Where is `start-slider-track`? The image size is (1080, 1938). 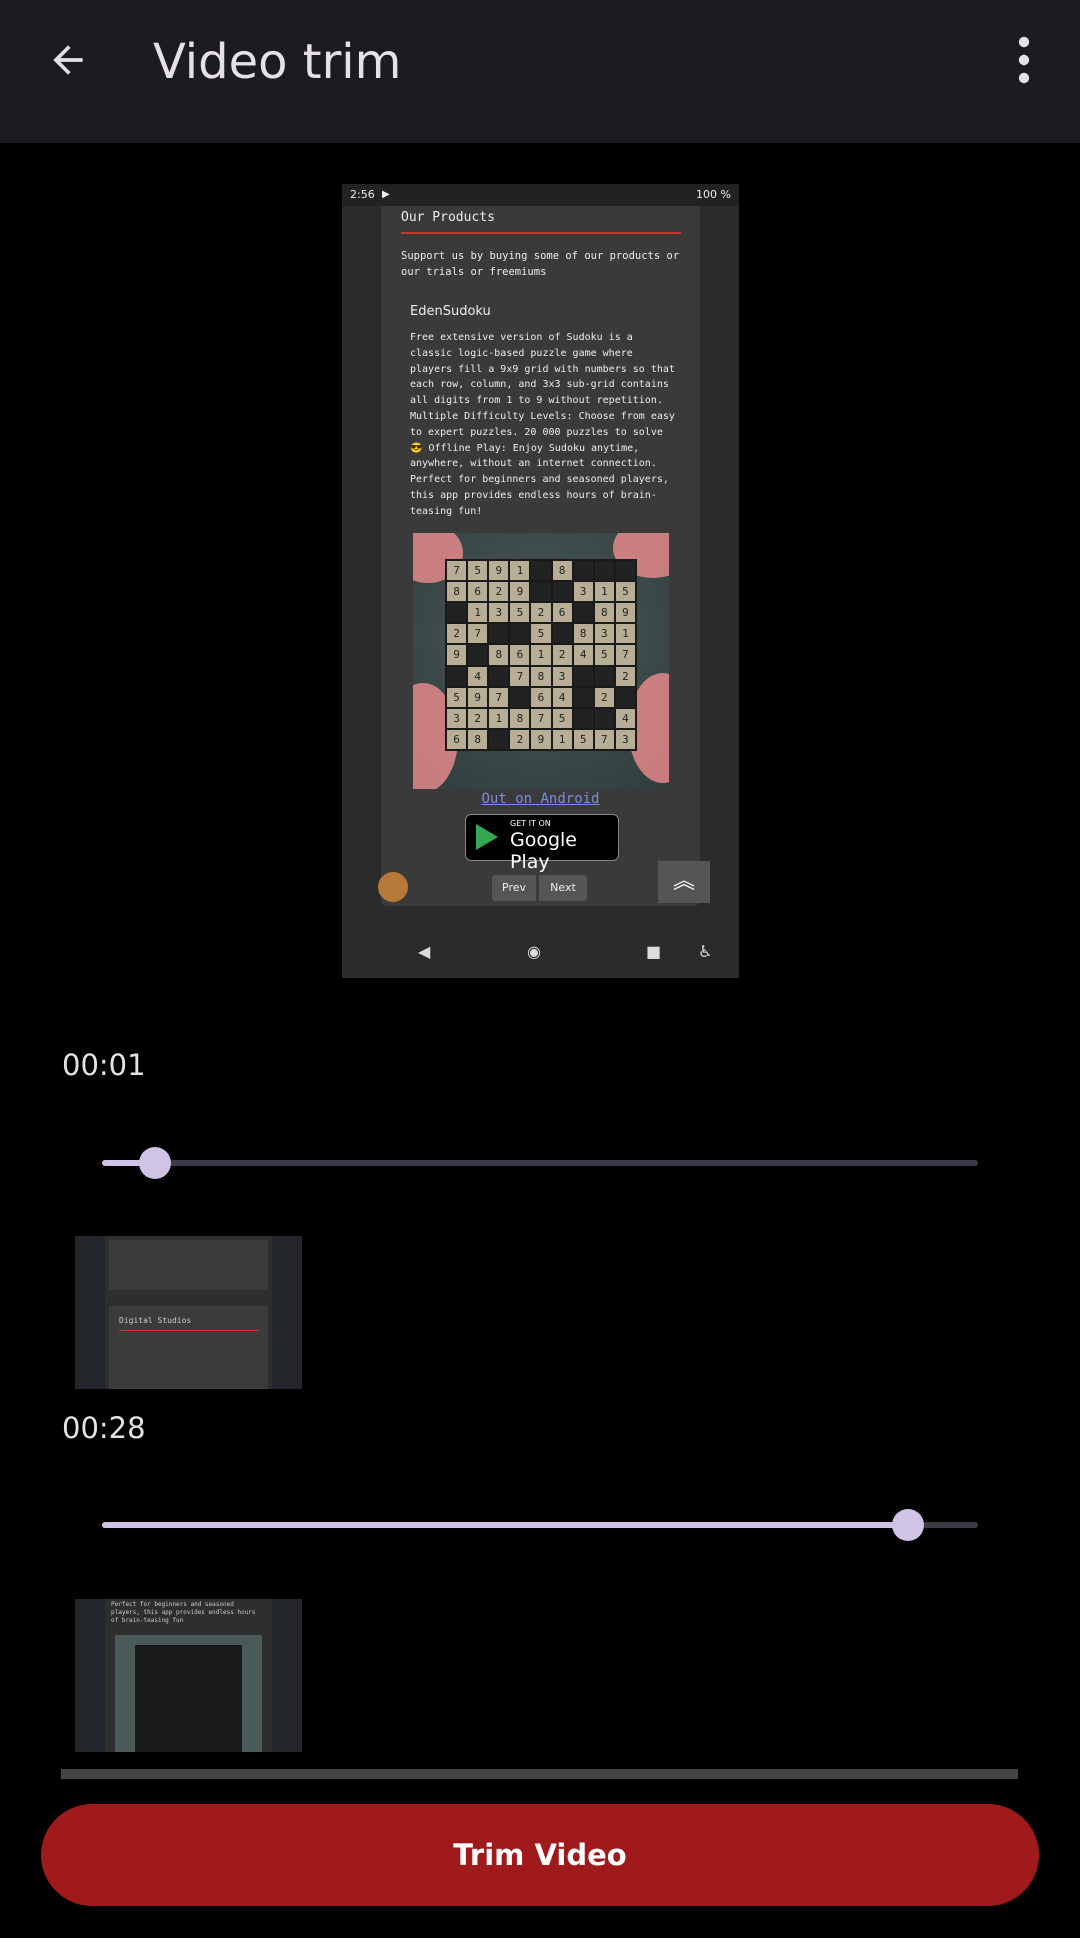
start-slider-track is located at coordinates (540, 1163).